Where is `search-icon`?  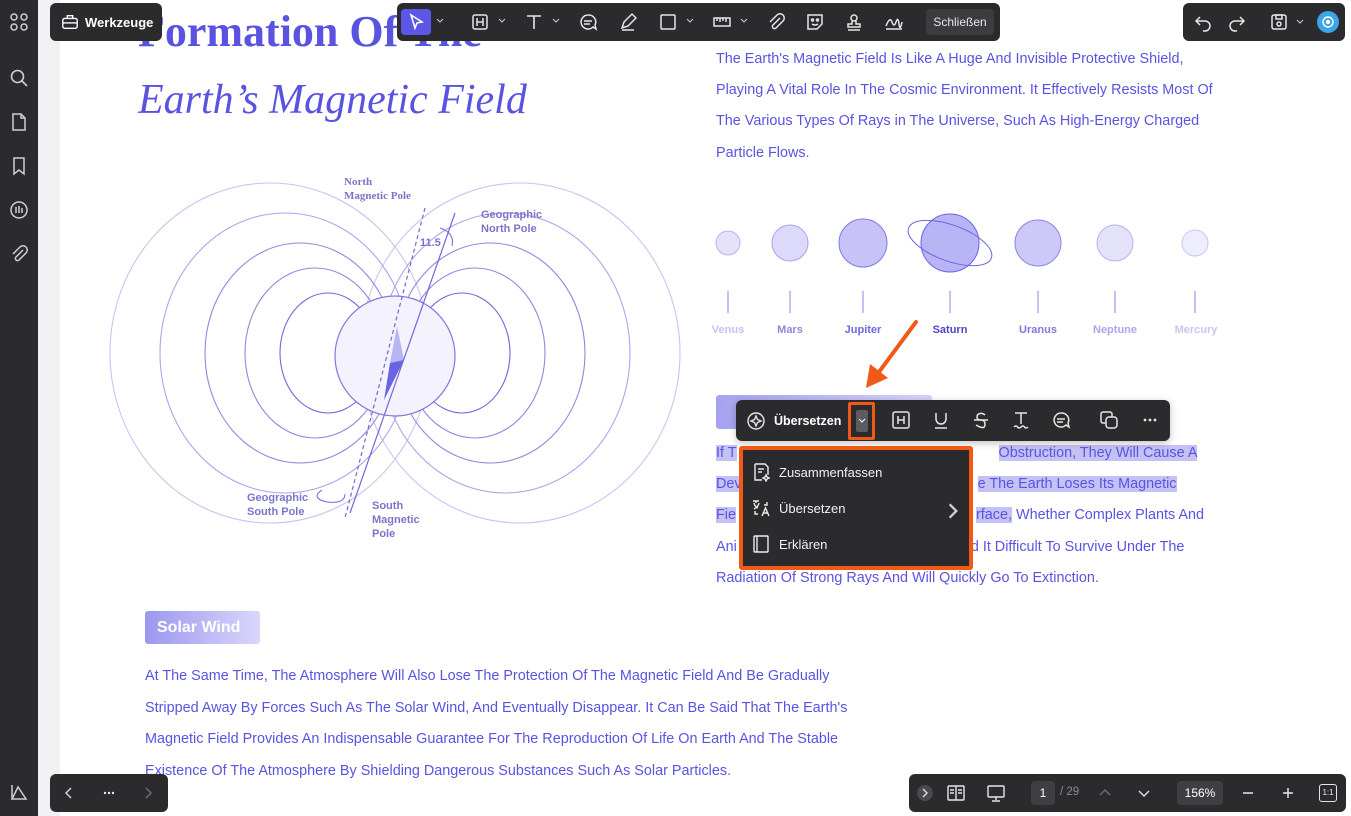 search-icon is located at coordinates (19, 78).